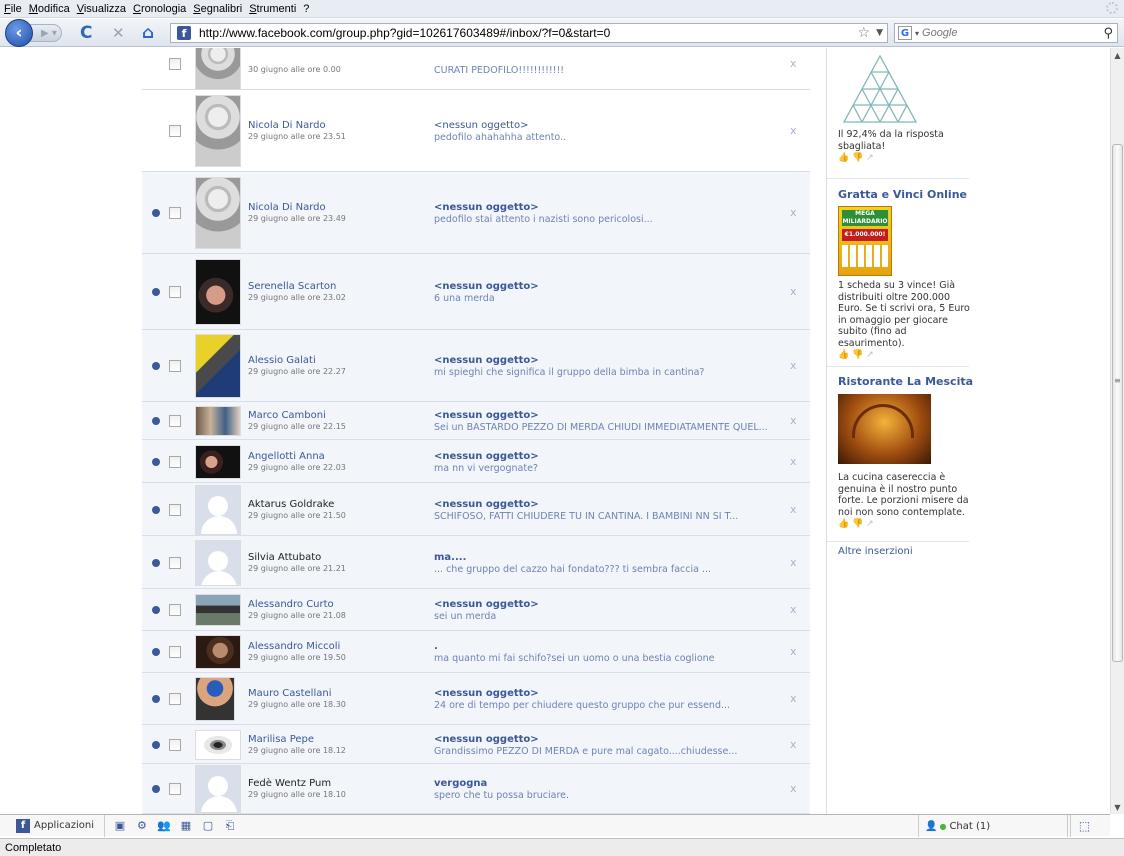 Image resolution: width=1124 pixels, height=856 pixels. What do you see at coordinates (186, 826) in the screenshot?
I see `calendar-icon: ▦` at bounding box center [186, 826].